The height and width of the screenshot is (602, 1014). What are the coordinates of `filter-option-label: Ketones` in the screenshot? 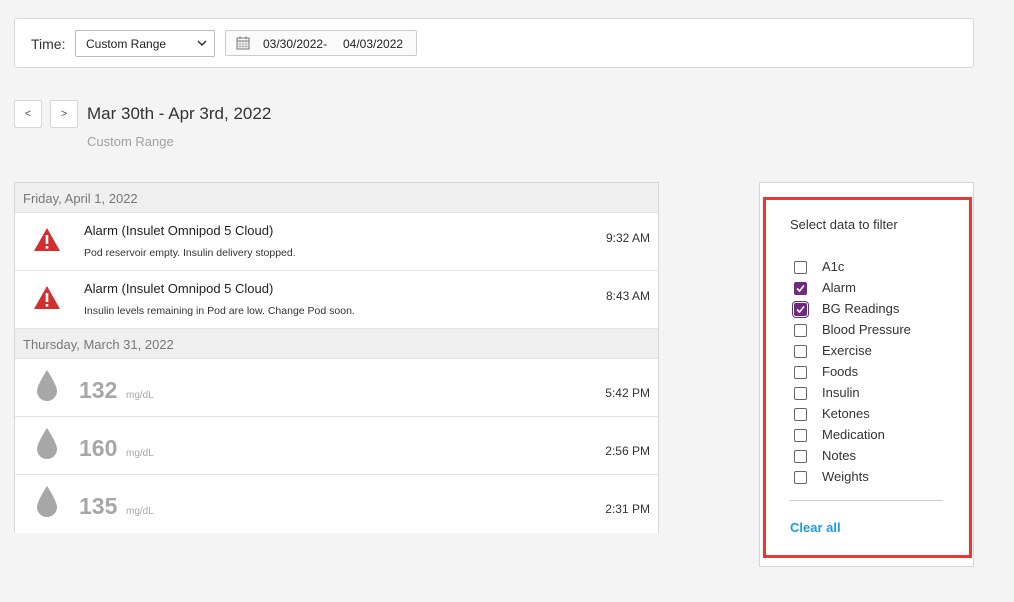 It's located at (846, 413).